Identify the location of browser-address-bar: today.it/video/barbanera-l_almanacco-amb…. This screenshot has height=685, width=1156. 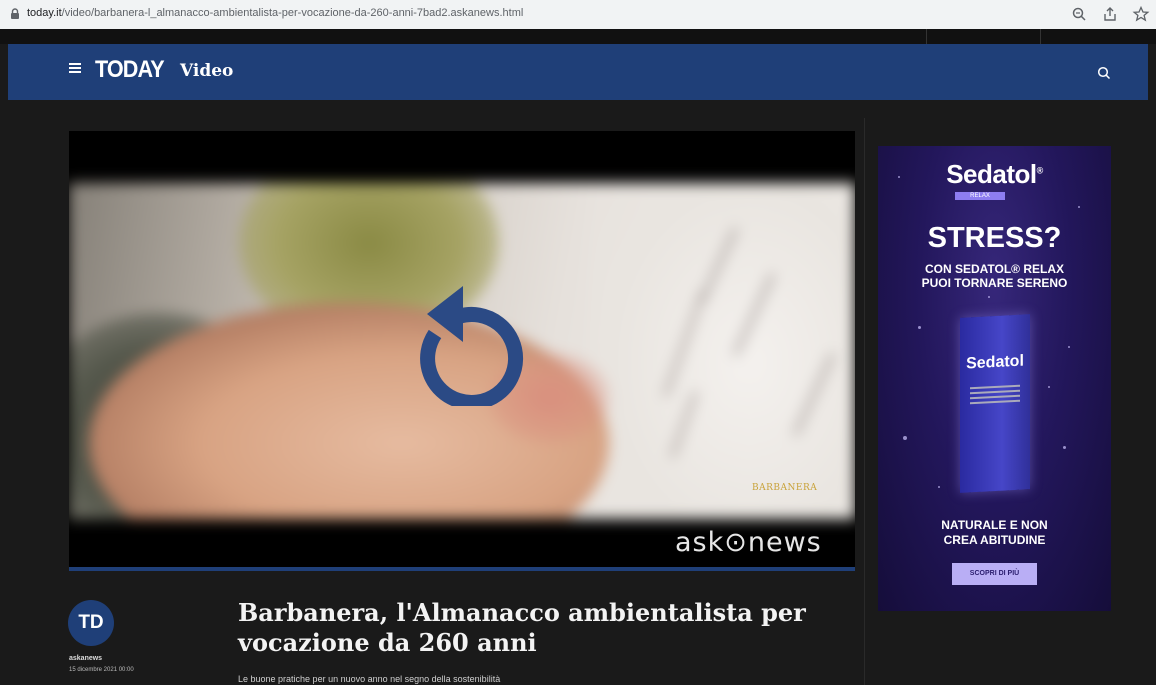
(578, 15).